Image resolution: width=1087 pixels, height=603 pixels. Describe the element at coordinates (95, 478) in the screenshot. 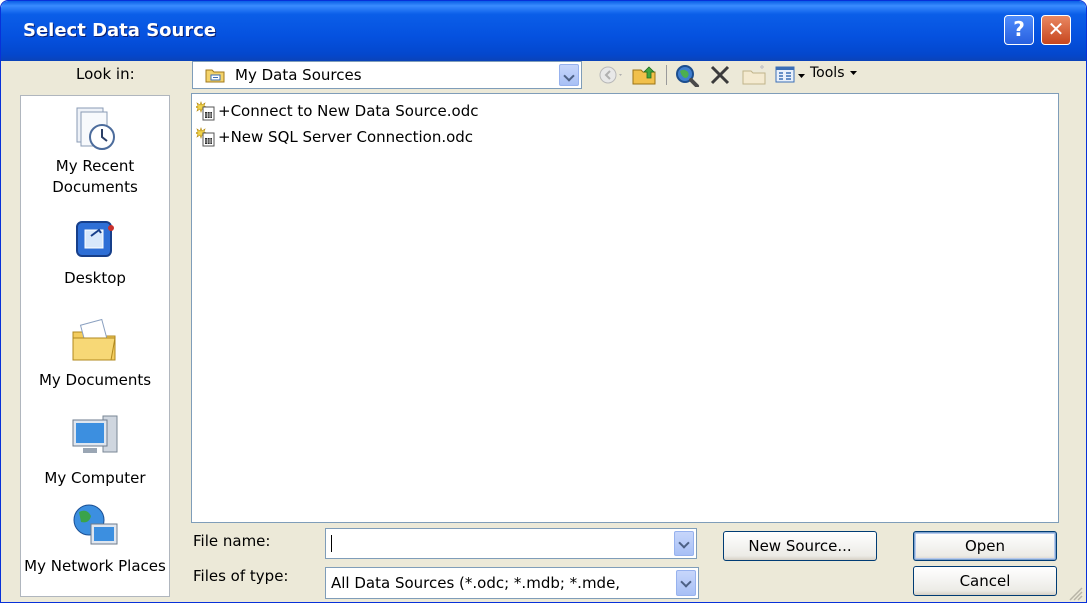

I see `place-label: My Computer` at that location.